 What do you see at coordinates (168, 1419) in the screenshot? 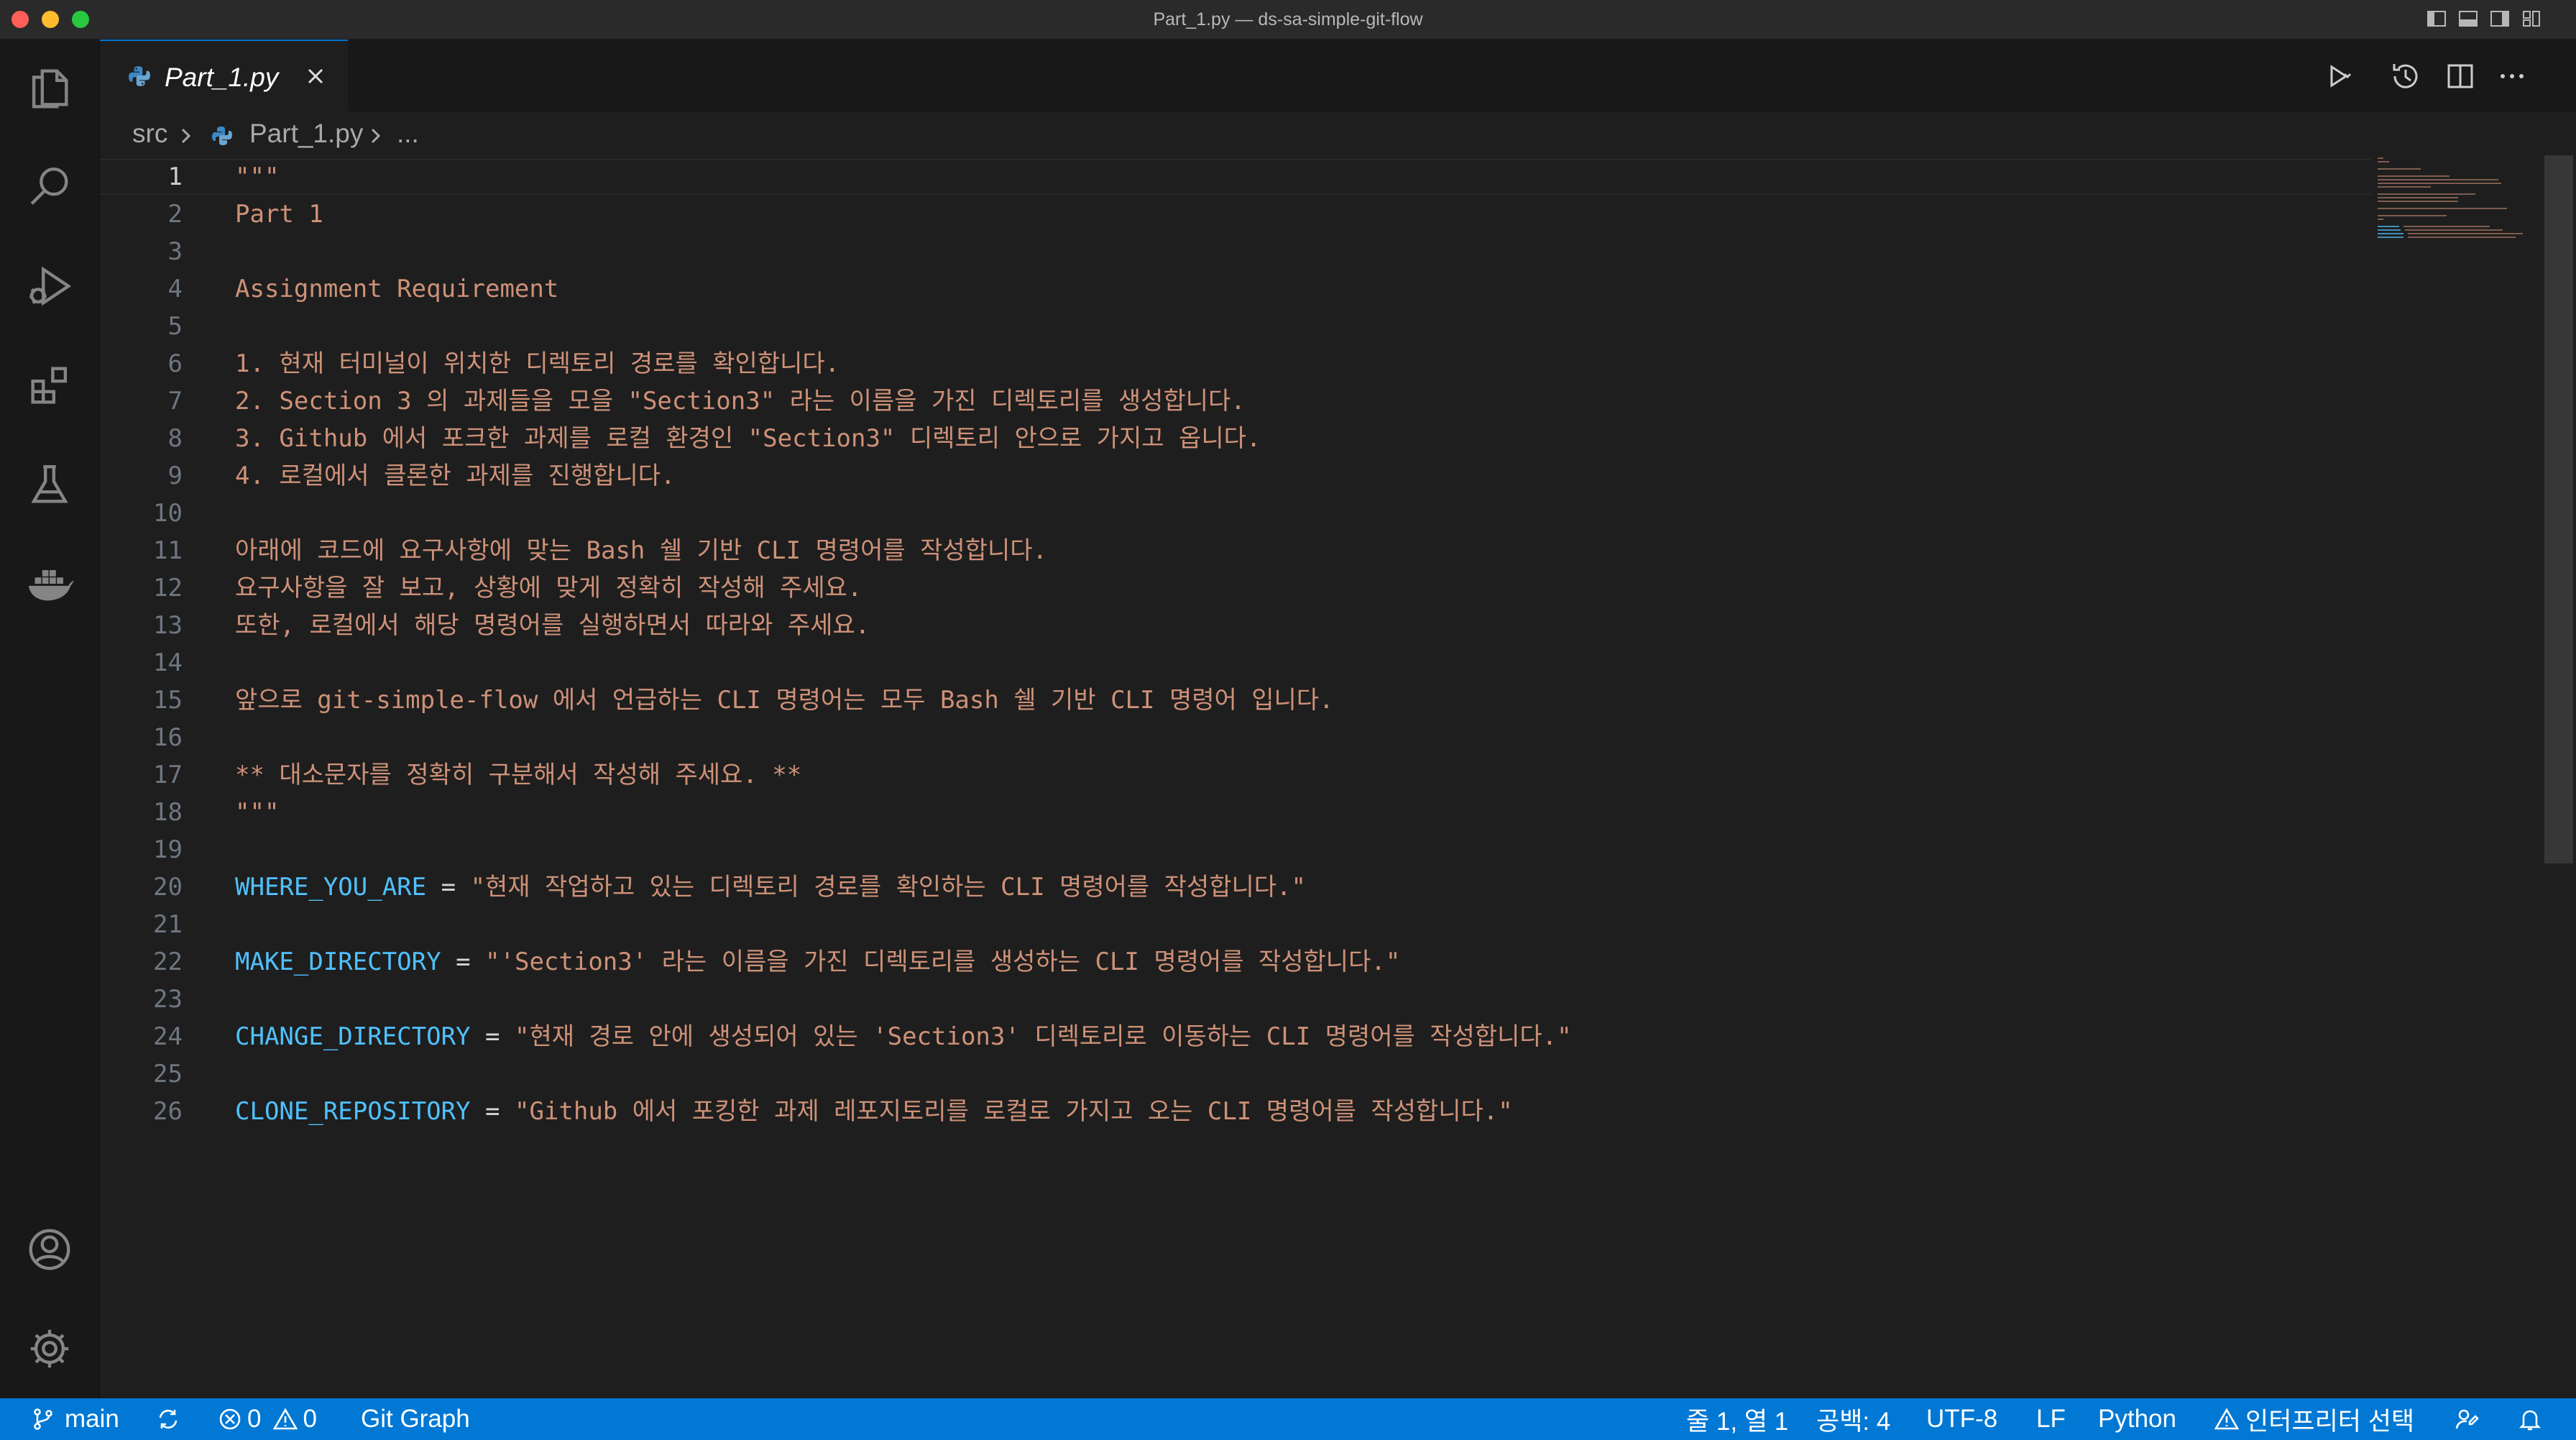
I see `sync-button` at bounding box center [168, 1419].